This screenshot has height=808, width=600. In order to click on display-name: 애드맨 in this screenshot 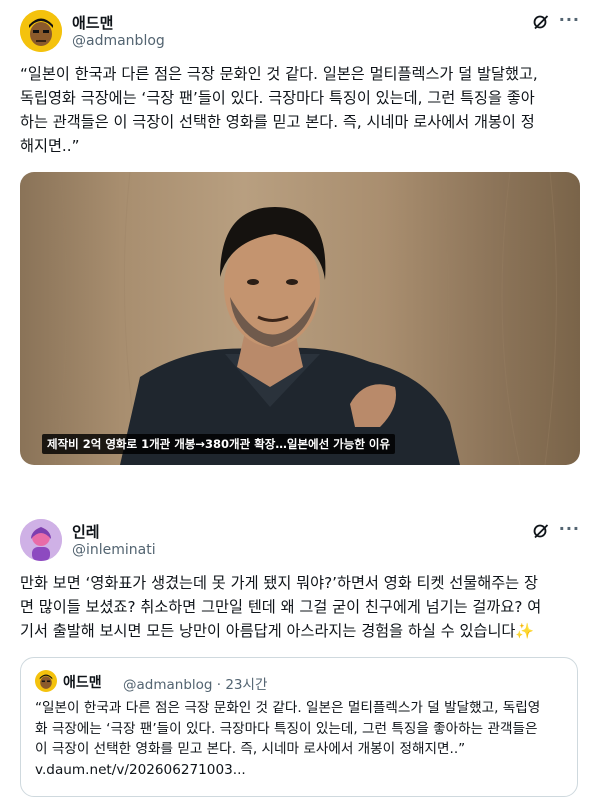, I will do `click(92, 22)`.